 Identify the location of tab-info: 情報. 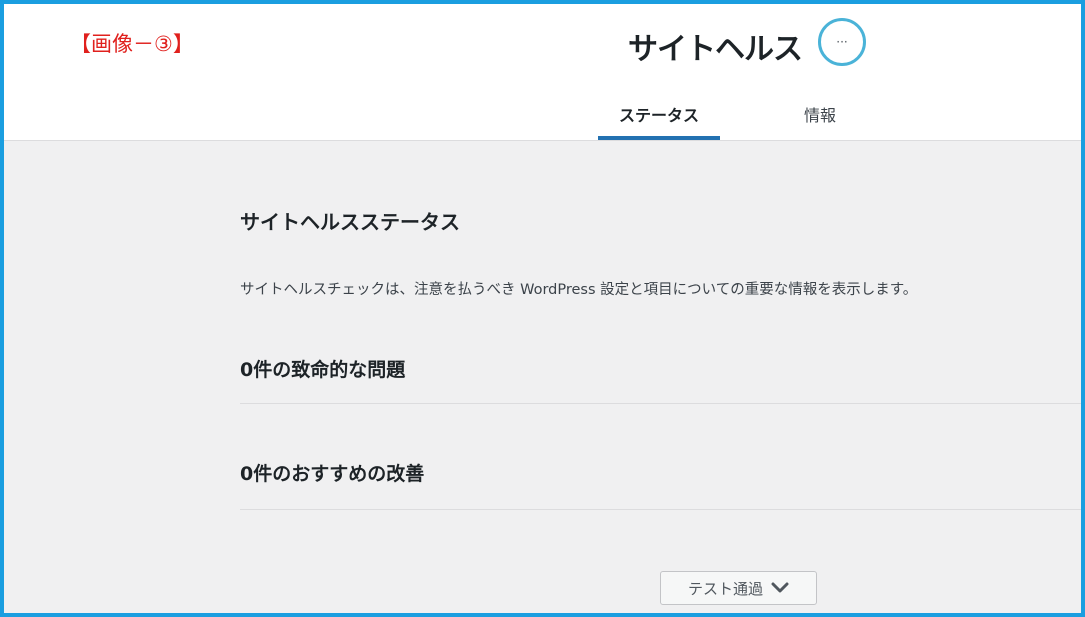
(820, 119).